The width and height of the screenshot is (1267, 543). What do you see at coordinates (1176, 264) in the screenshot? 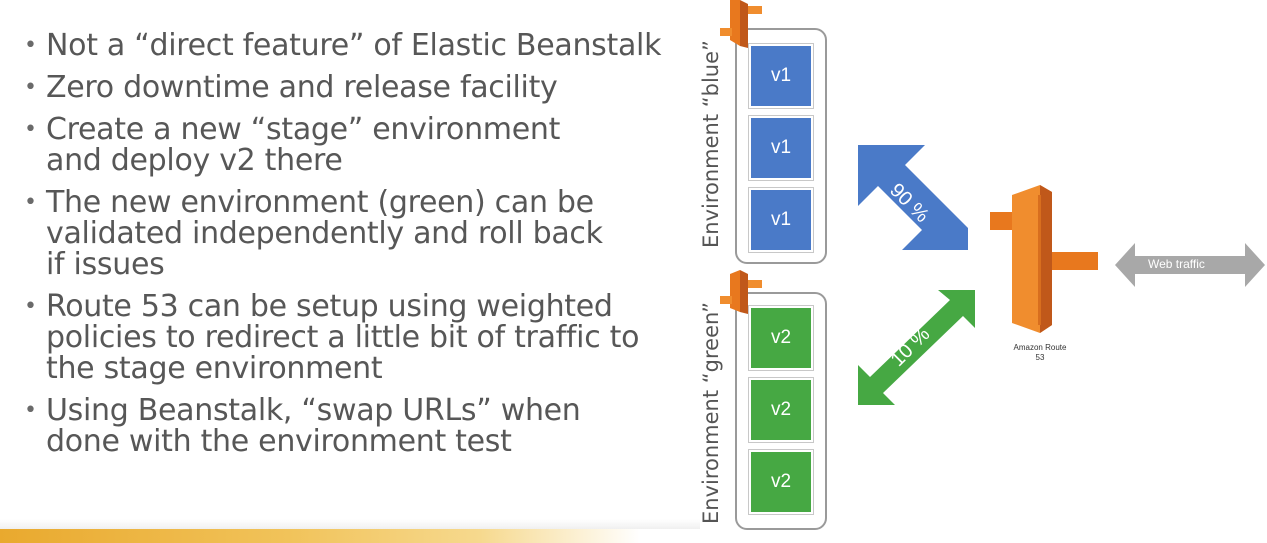
I see `web-traffic-label: Web traffic` at bounding box center [1176, 264].